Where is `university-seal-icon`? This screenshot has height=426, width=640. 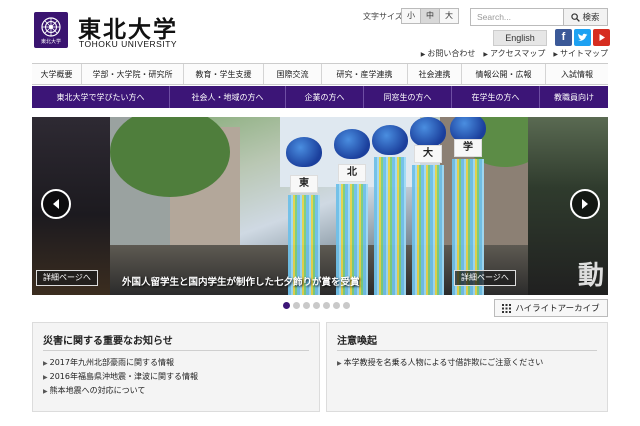 university-seal-icon is located at coordinates (51, 26).